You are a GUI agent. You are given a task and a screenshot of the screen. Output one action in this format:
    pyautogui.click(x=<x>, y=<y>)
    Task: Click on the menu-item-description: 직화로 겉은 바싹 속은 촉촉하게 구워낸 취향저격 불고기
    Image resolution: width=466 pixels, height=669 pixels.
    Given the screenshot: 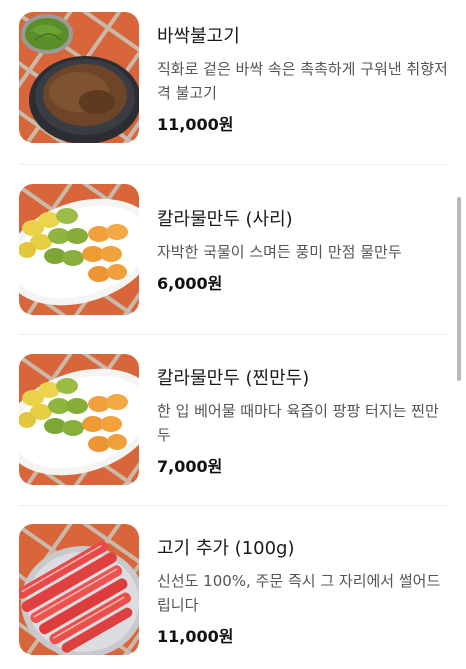 What is the action you would take?
    pyautogui.click(x=302, y=81)
    